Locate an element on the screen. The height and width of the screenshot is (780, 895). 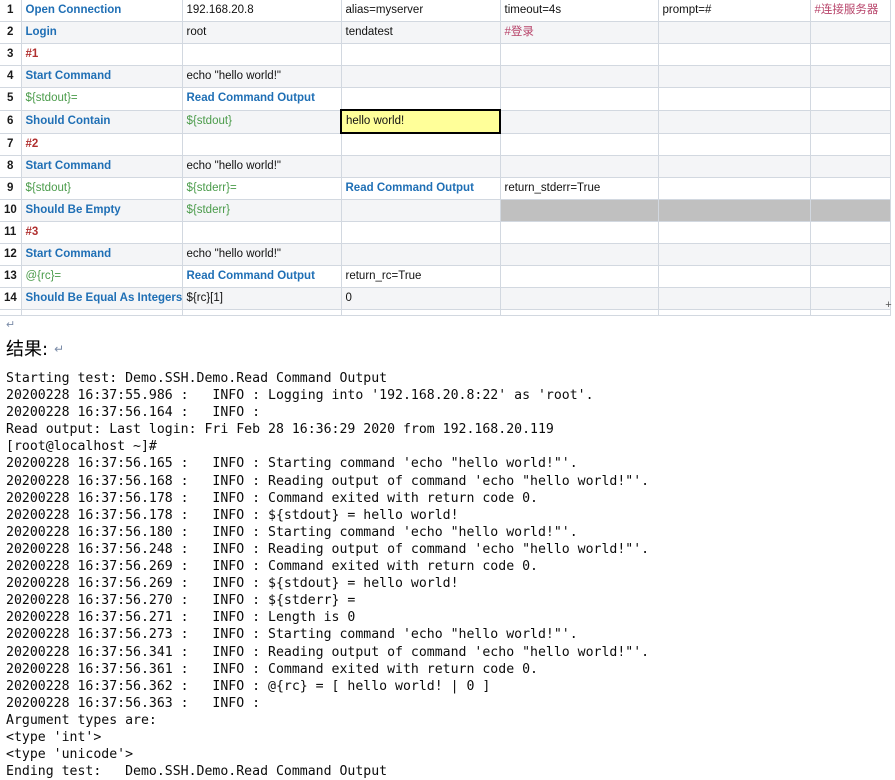
cell-r7-c1: #2 is located at coordinates (102, 144).